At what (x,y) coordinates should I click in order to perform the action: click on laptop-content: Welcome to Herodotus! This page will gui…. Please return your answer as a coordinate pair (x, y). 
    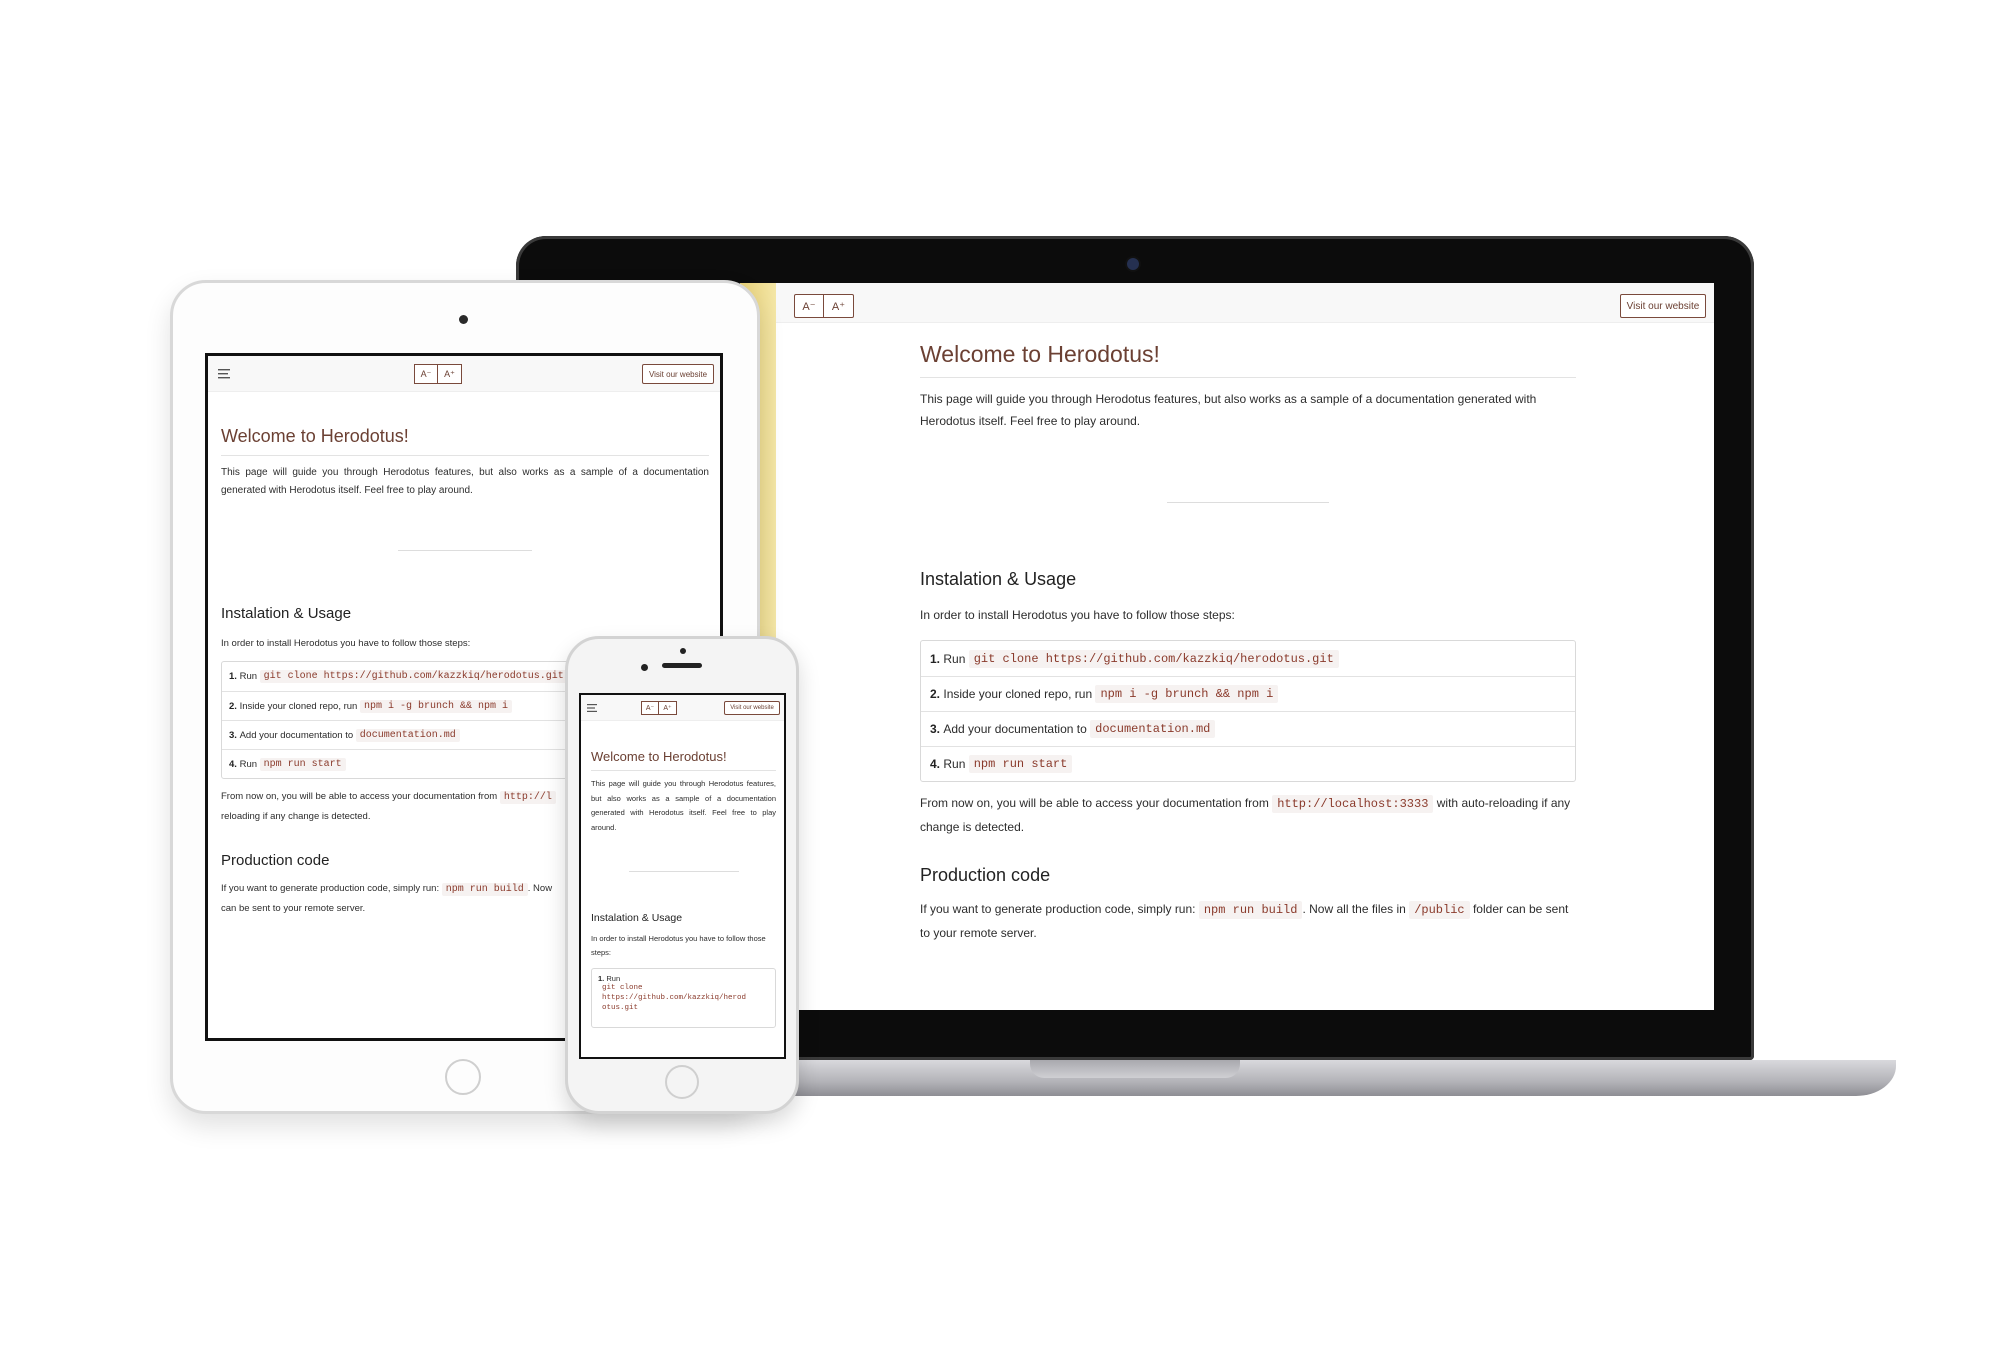
    Looking at the image, I should click on (1248, 643).